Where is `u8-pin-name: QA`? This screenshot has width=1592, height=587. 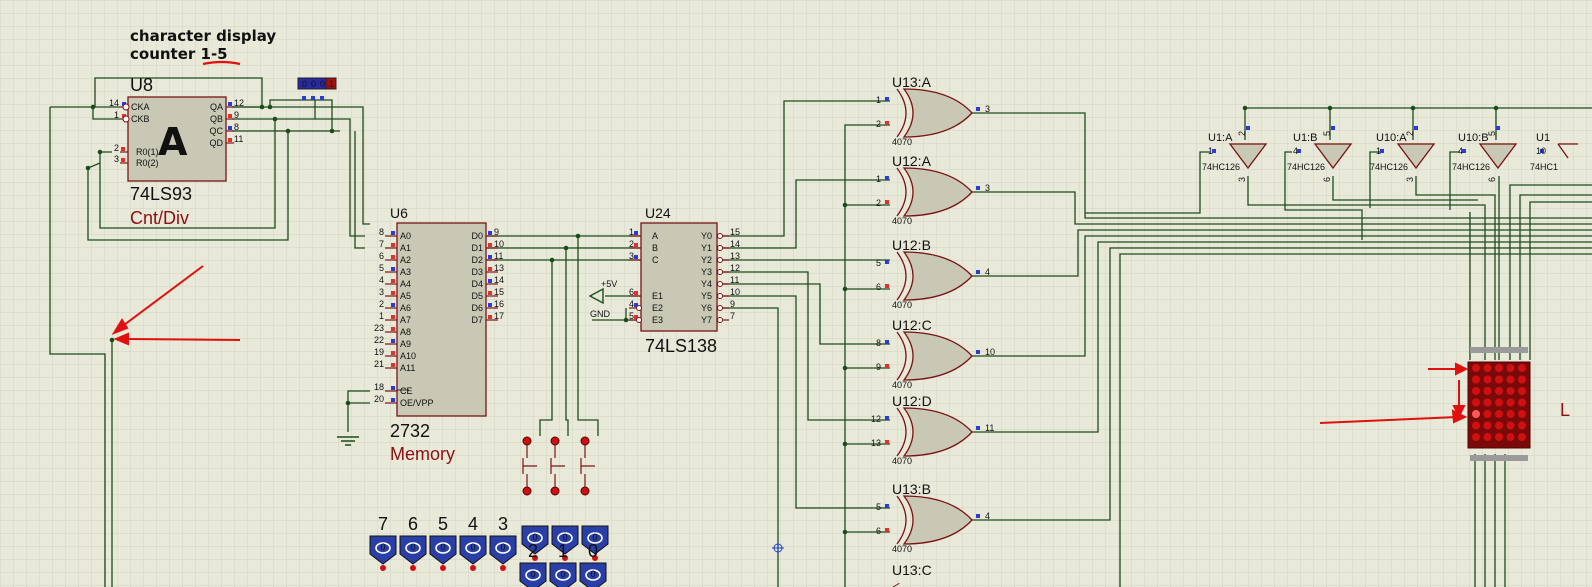 u8-pin-name: QA is located at coordinates (216, 107).